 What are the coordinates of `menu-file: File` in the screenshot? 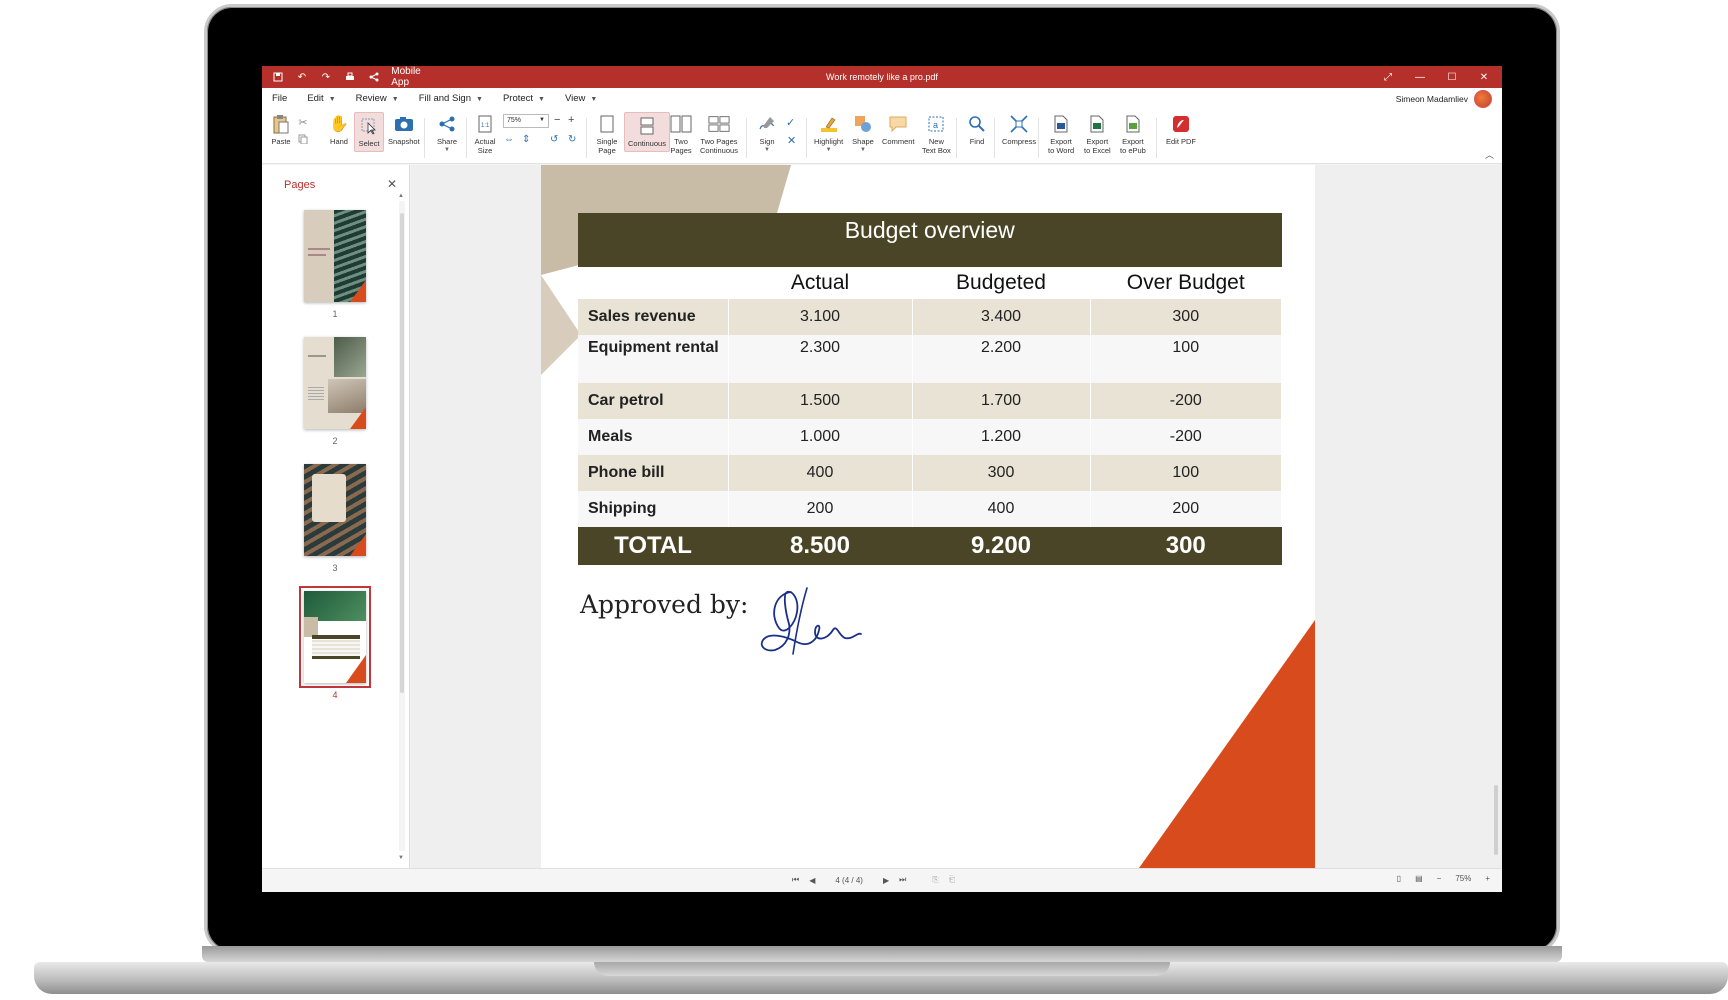 It's located at (279, 98).